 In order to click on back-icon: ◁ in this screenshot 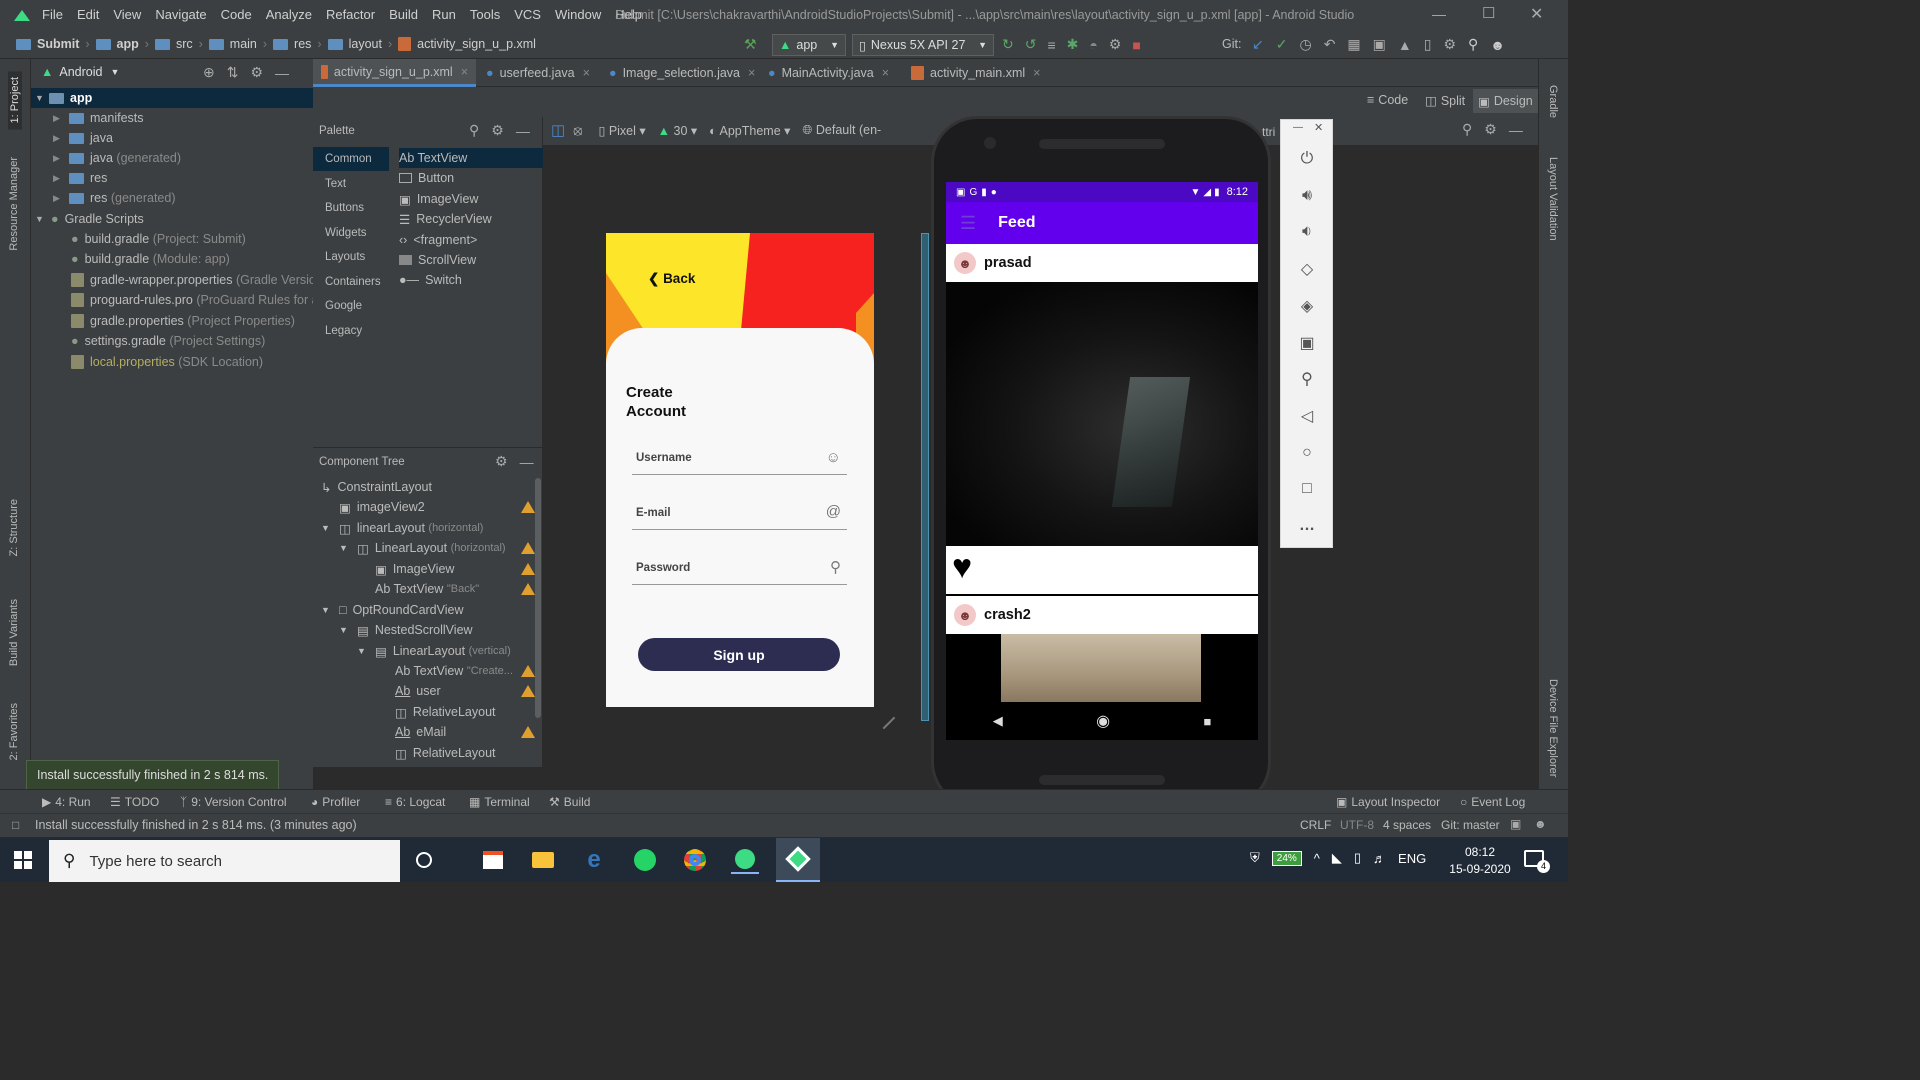, I will do `click(1307, 415)`.